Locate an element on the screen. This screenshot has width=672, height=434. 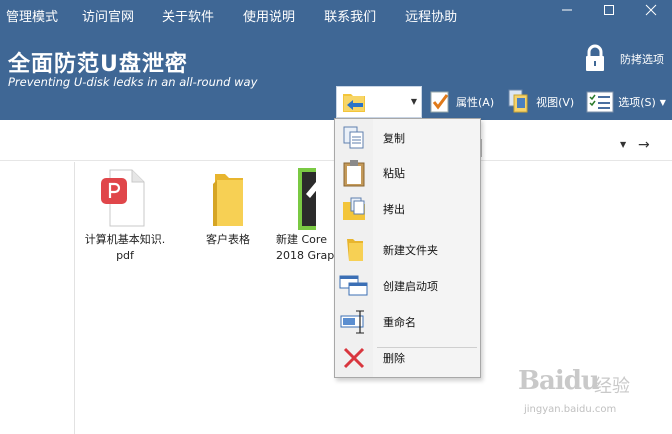
menu-item-export-label: 拷出 is located at coordinates (394, 209).